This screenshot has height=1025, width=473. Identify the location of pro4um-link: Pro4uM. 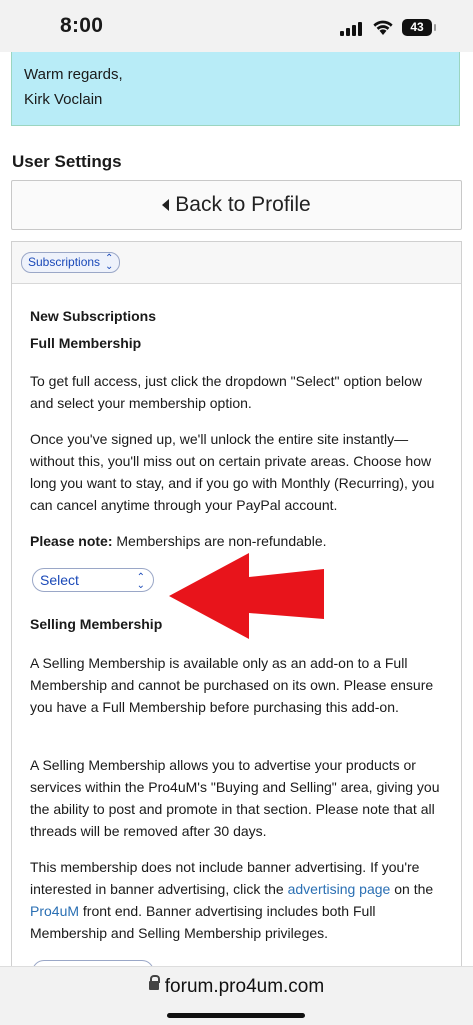
(54, 911).